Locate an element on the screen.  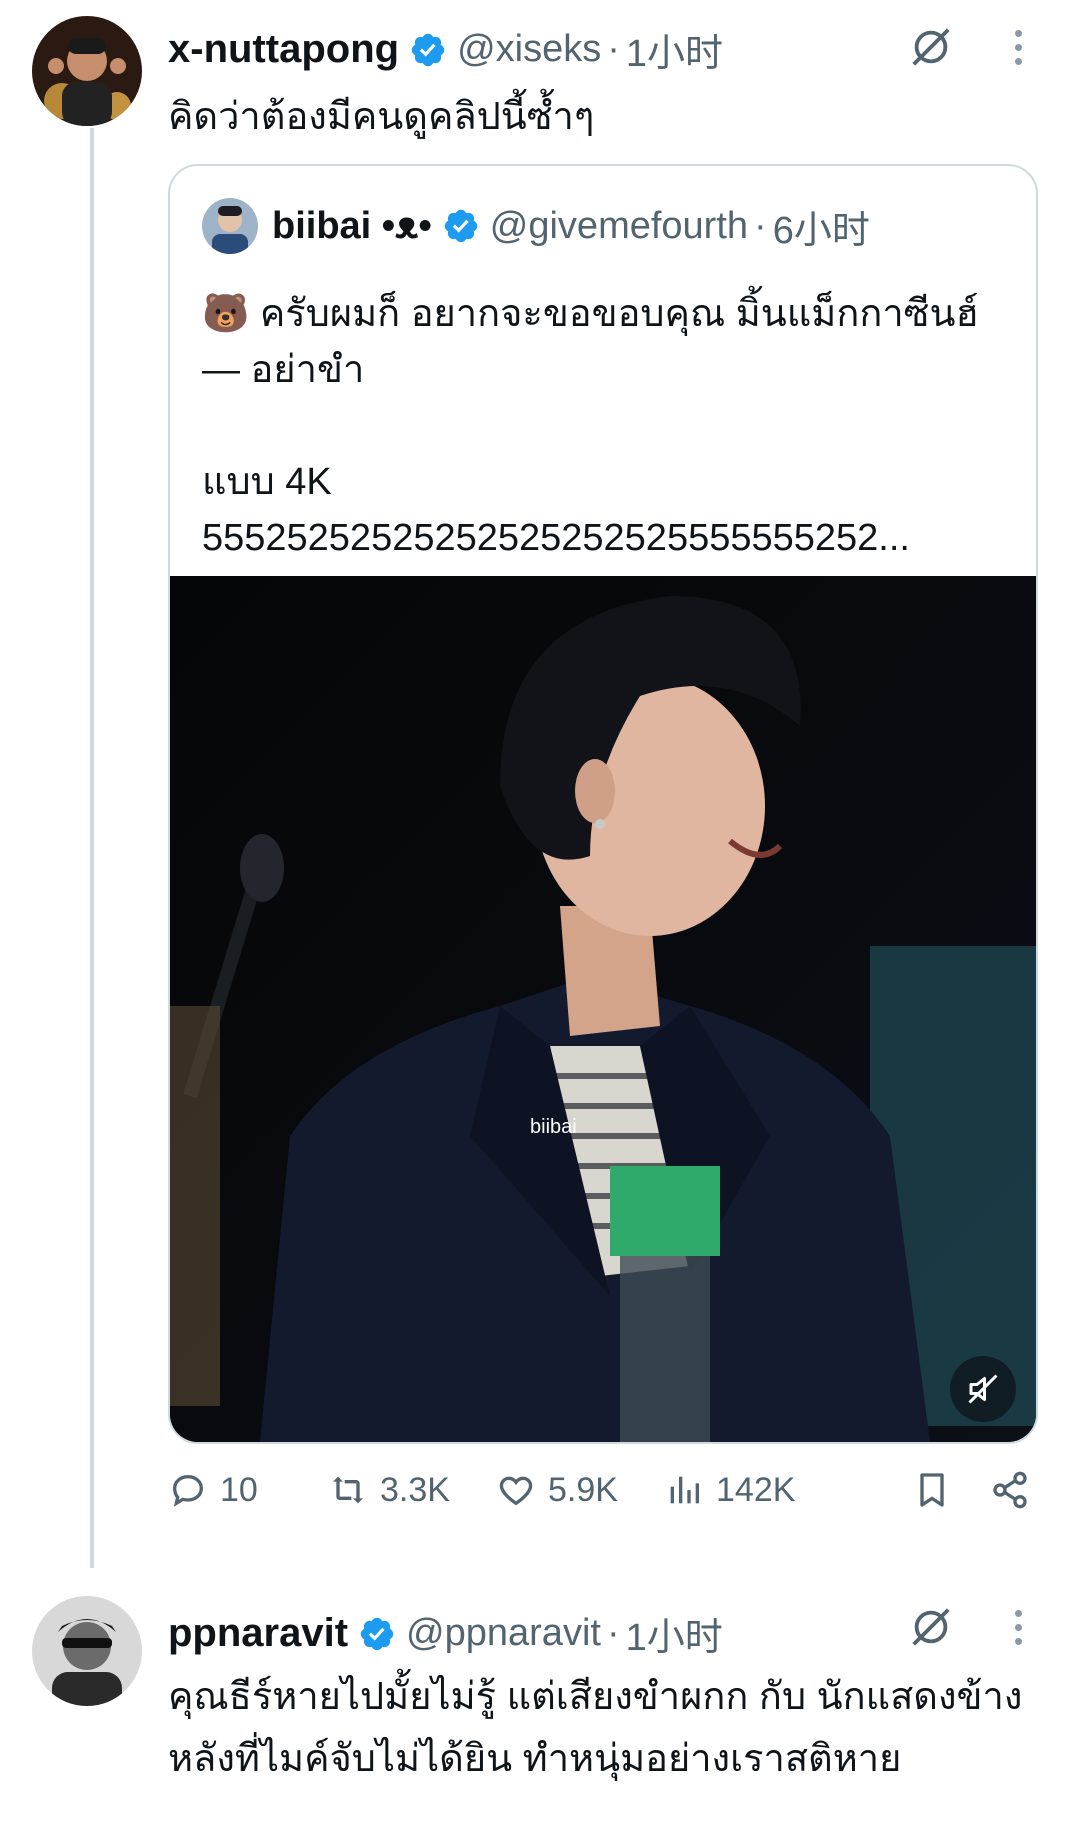
avatar-x-nuttapong is located at coordinates (87, 71).